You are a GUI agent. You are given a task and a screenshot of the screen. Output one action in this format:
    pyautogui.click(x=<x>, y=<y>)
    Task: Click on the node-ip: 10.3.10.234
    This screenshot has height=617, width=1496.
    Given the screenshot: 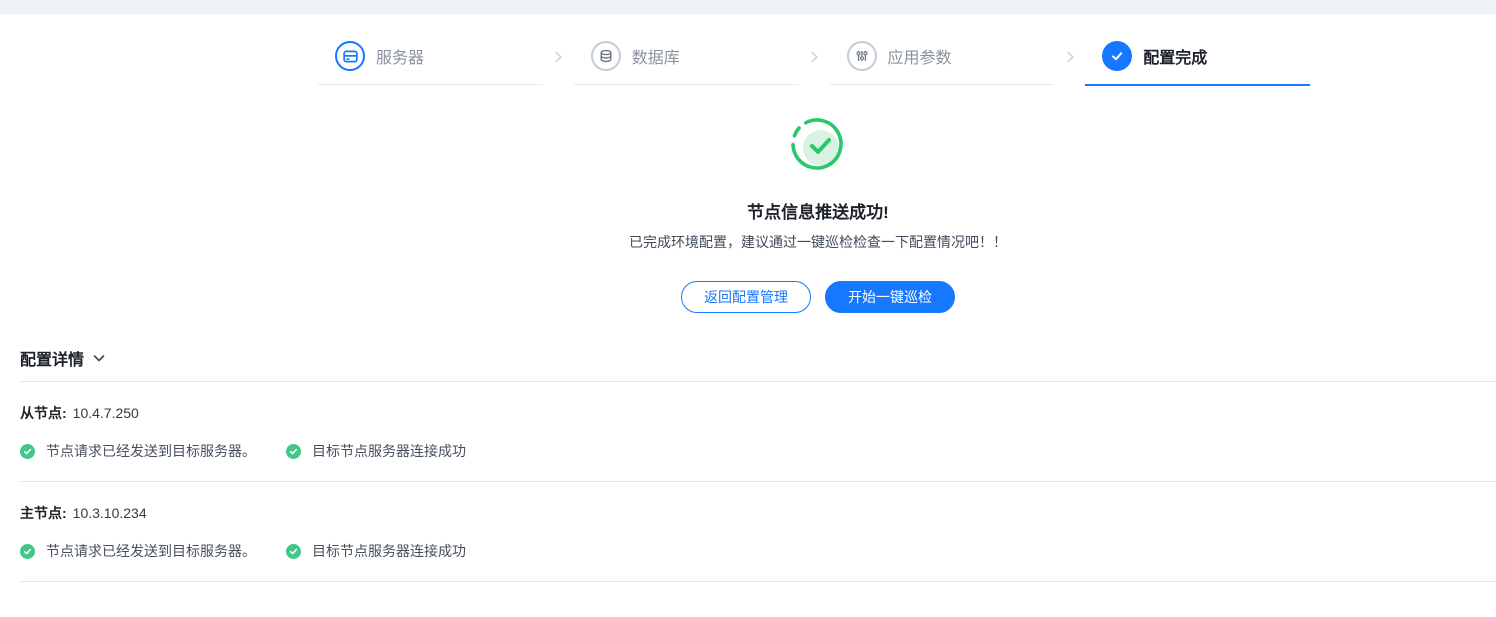 What is the action you would take?
    pyautogui.click(x=109, y=513)
    